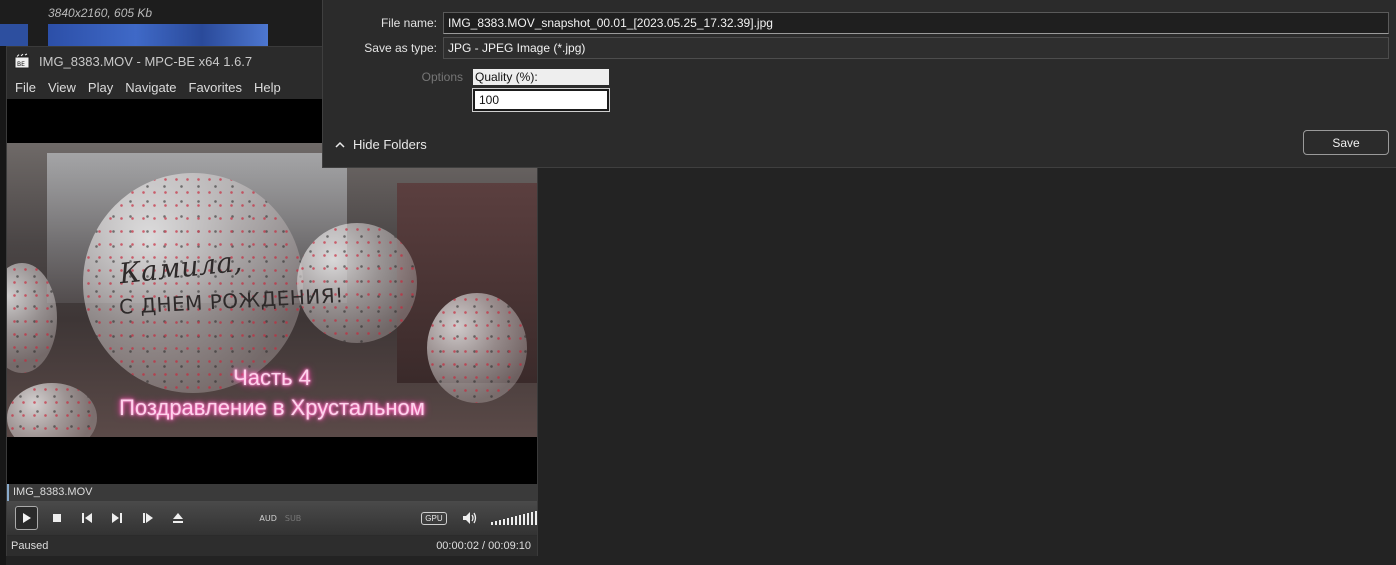  Describe the element at coordinates (268, 518) in the screenshot. I see `audio-track-button: AUD` at that location.